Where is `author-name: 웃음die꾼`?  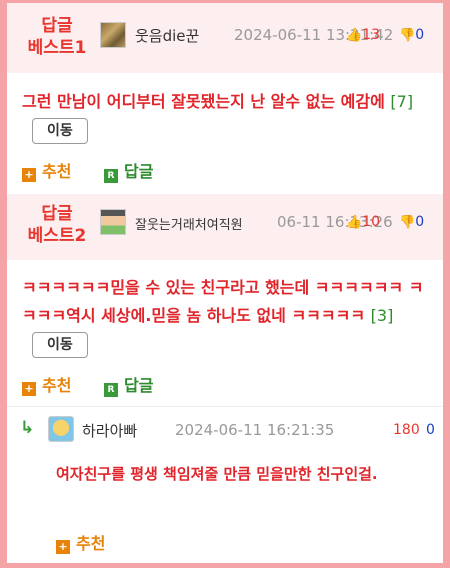
author-name: 웃음die꾼 is located at coordinates (167, 35).